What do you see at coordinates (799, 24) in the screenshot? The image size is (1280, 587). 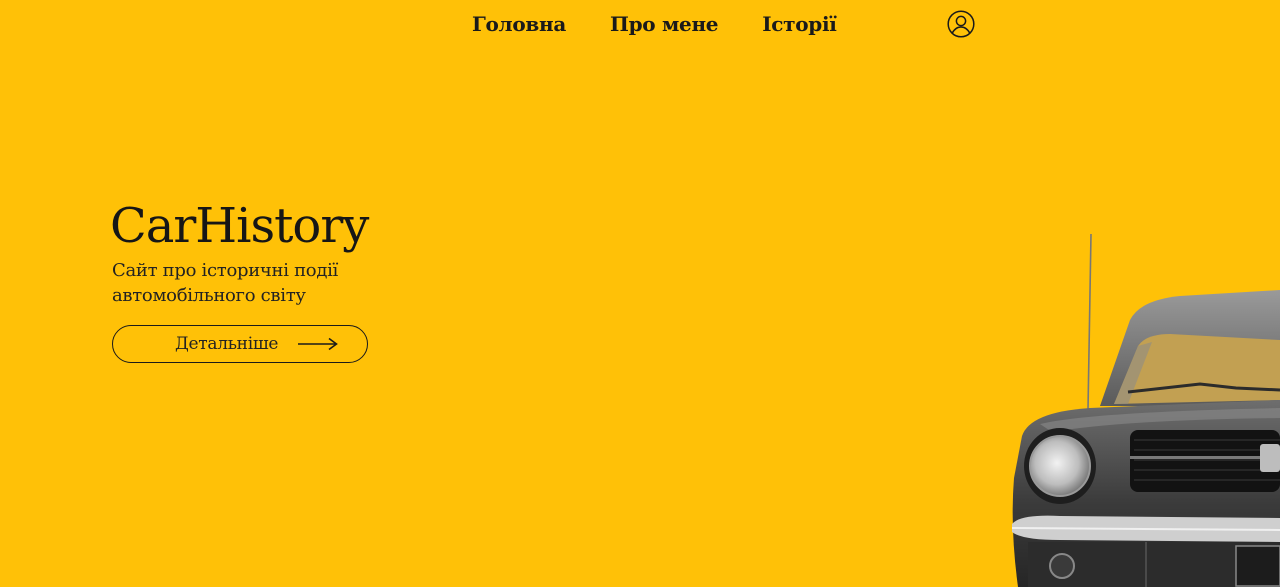 I see `nav-item-stories: Історії` at bounding box center [799, 24].